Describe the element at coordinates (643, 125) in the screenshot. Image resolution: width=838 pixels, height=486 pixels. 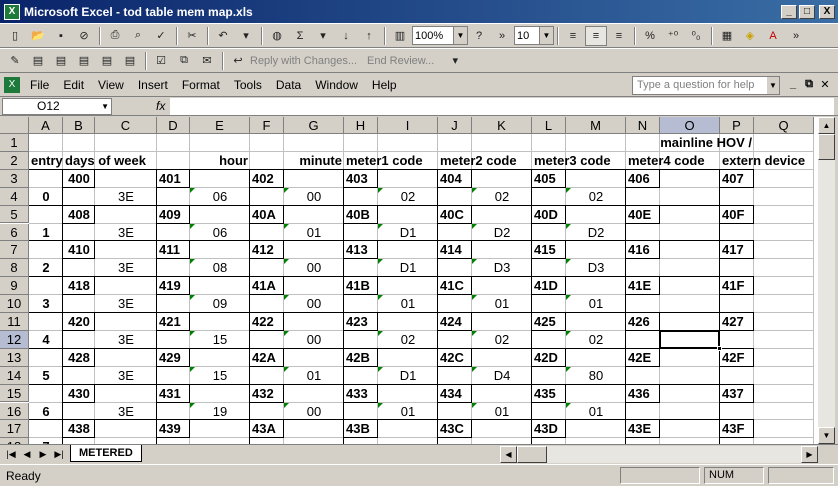
I see `column-header-N: N` at that location.